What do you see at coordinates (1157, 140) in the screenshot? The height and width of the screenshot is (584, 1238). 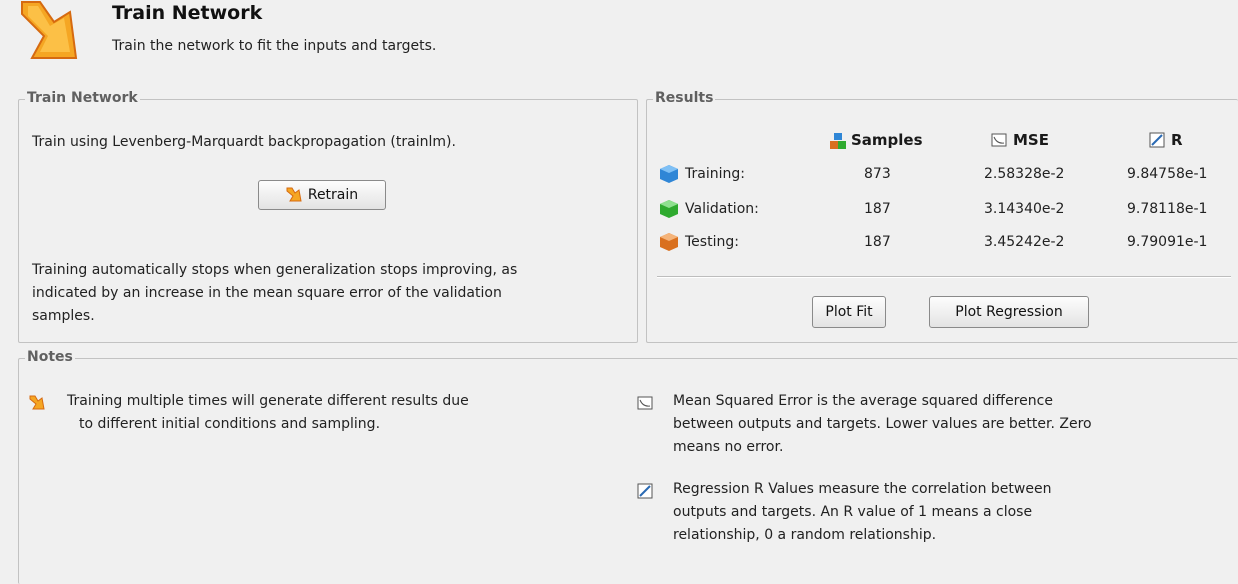 I see `regression-icon` at bounding box center [1157, 140].